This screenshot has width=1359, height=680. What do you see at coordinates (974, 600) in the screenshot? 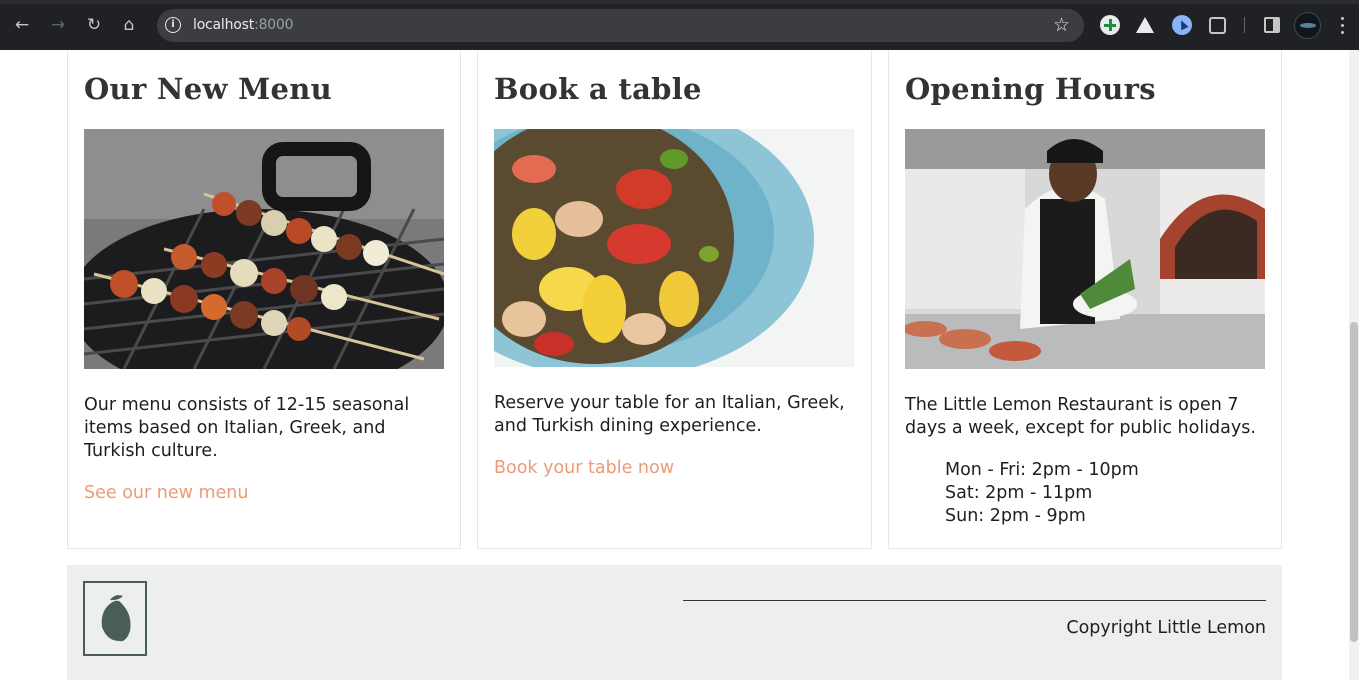
I see `footer-divider` at bounding box center [974, 600].